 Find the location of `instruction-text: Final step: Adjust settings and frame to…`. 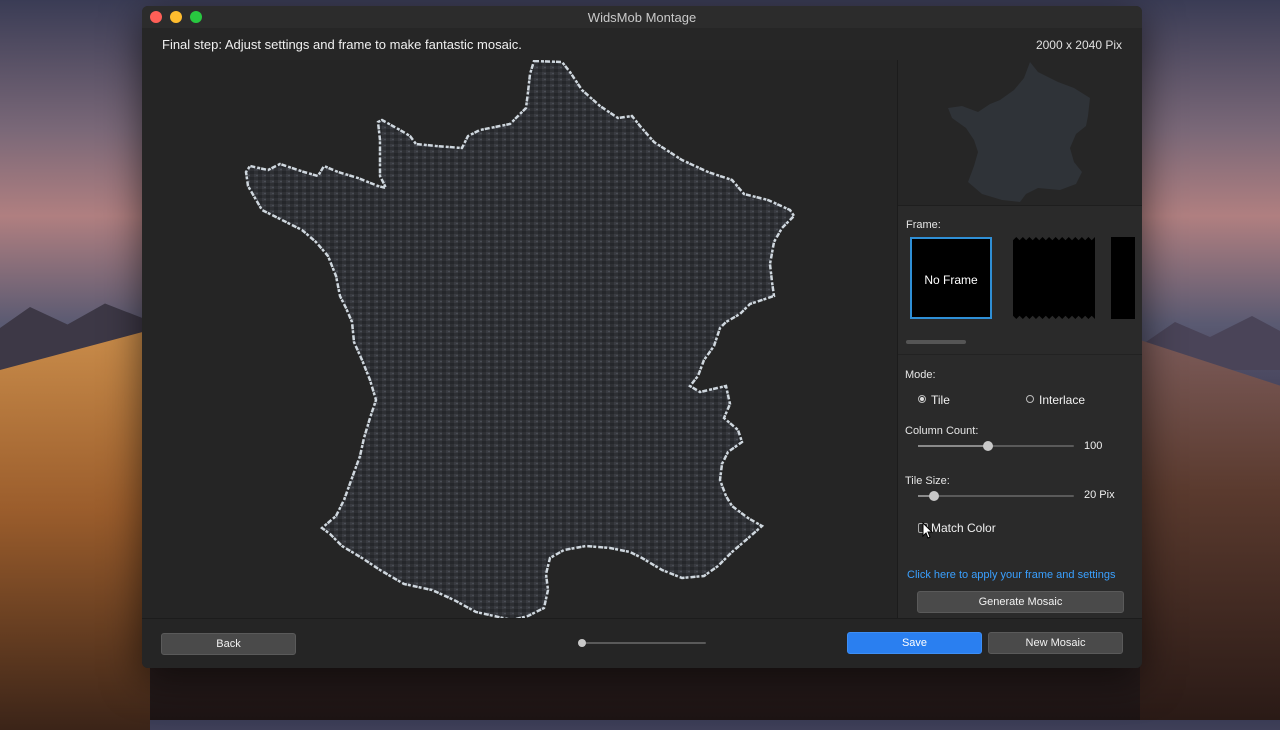

instruction-text: Final step: Adjust settings and frame to… is located at coordinates (342, 44).